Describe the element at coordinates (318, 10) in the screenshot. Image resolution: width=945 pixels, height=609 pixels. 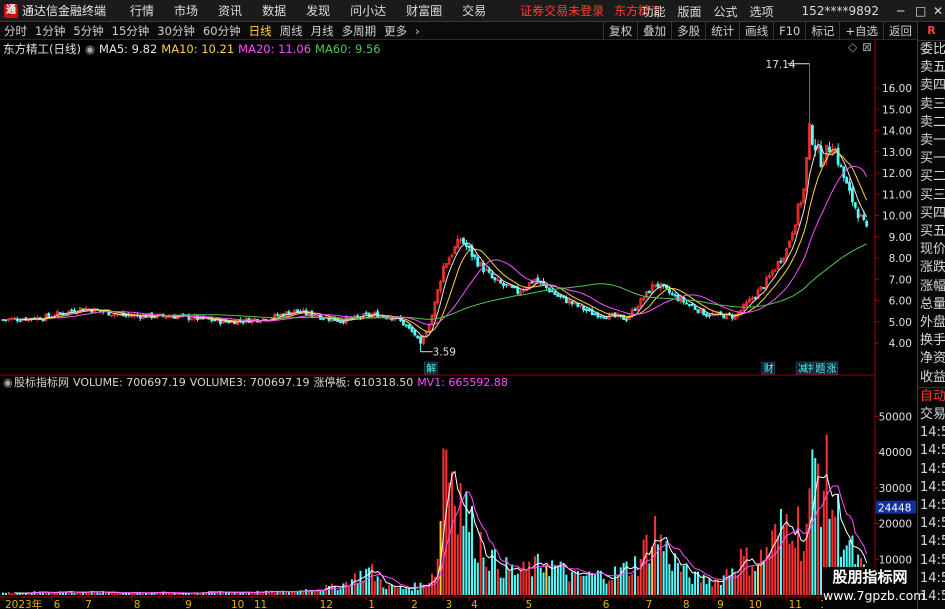
I see `menu-discover: 发现` at that location.